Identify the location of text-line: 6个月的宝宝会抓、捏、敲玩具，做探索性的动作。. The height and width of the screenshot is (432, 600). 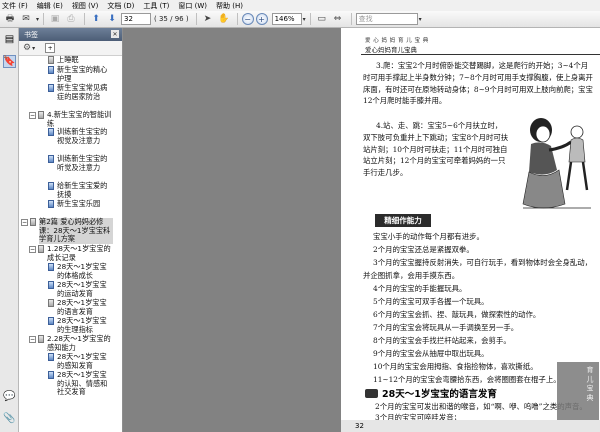
(457, 314).